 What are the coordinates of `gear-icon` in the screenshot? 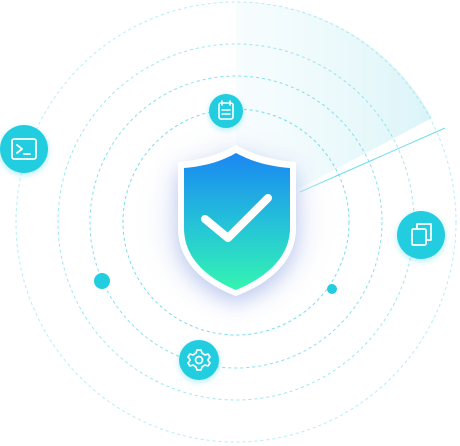 It's located at (199, 360).